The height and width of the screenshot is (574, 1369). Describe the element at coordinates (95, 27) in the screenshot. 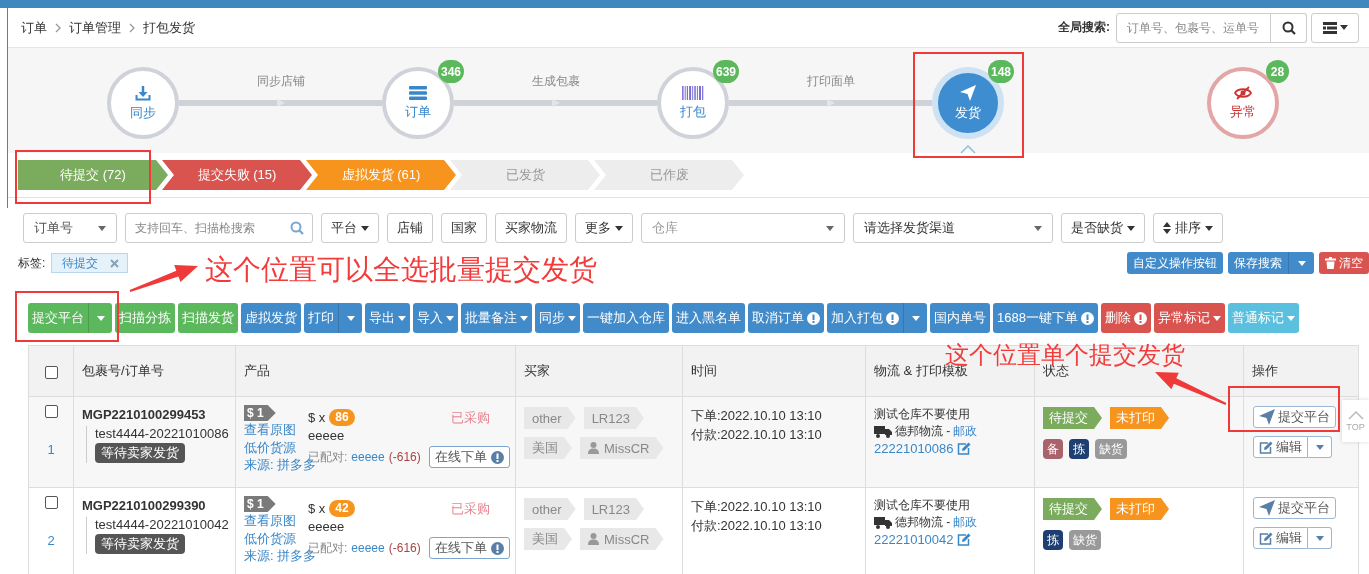

I see `breadcrumb-link: 订单管理` at that location.